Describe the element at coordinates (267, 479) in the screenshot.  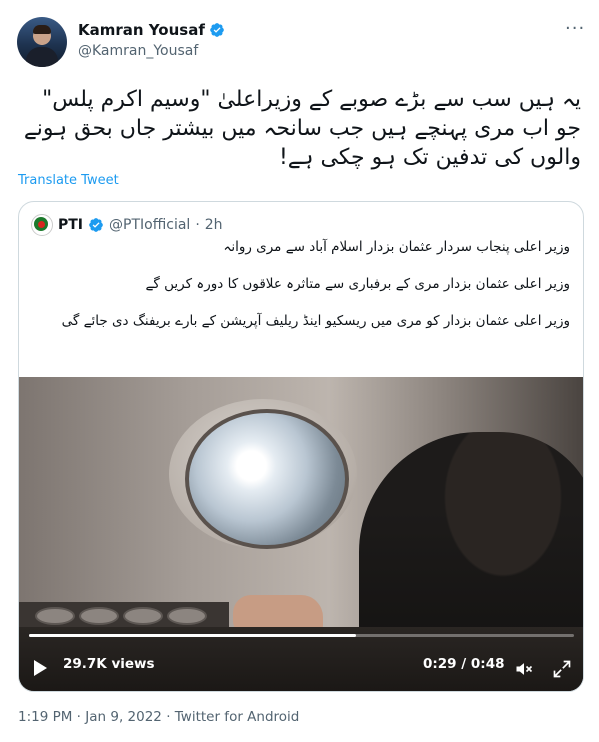
I see `aircraft-porthole` at that location.